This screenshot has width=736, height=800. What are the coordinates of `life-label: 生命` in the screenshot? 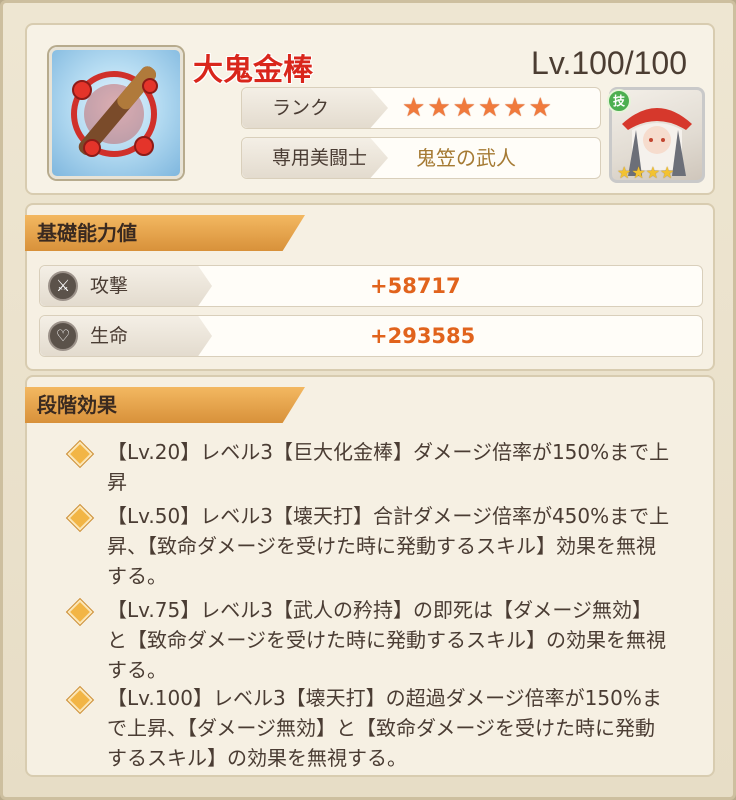 It's located at (109, 336).